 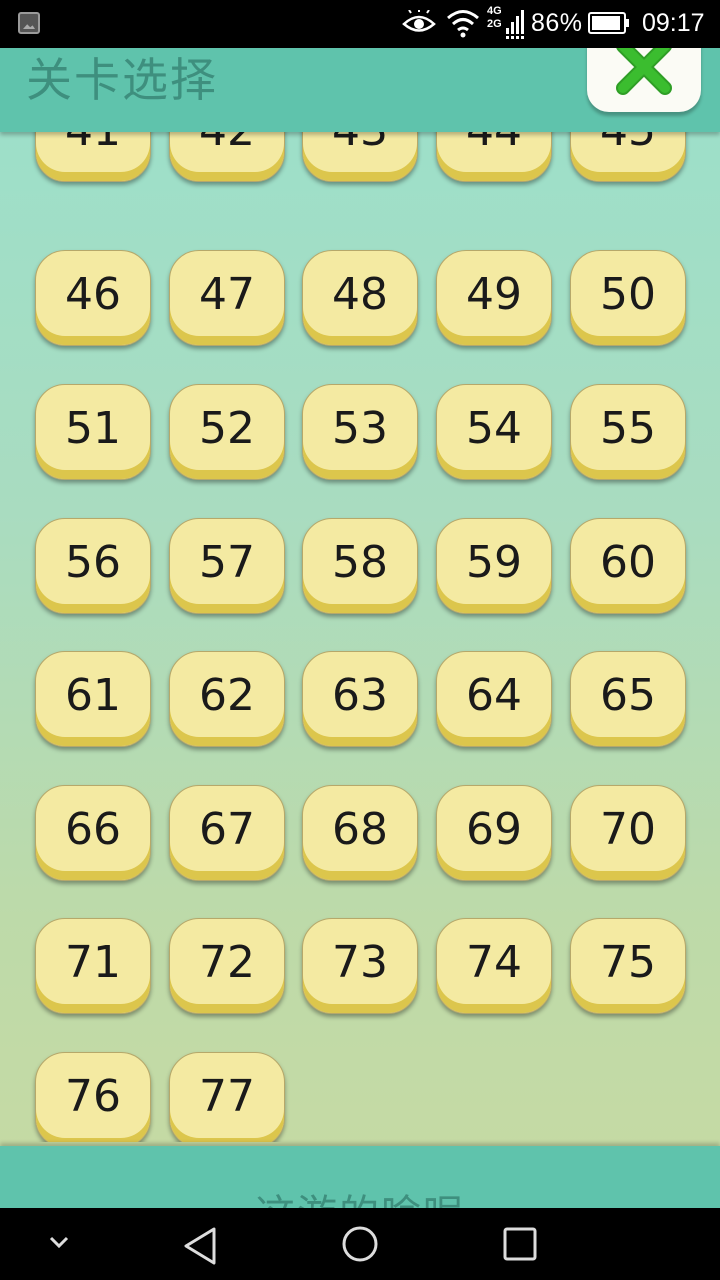 What do you see at coordinates (227, 157) in the screenshot?
I see `level-button: 42` at bounding box center [227, 157].